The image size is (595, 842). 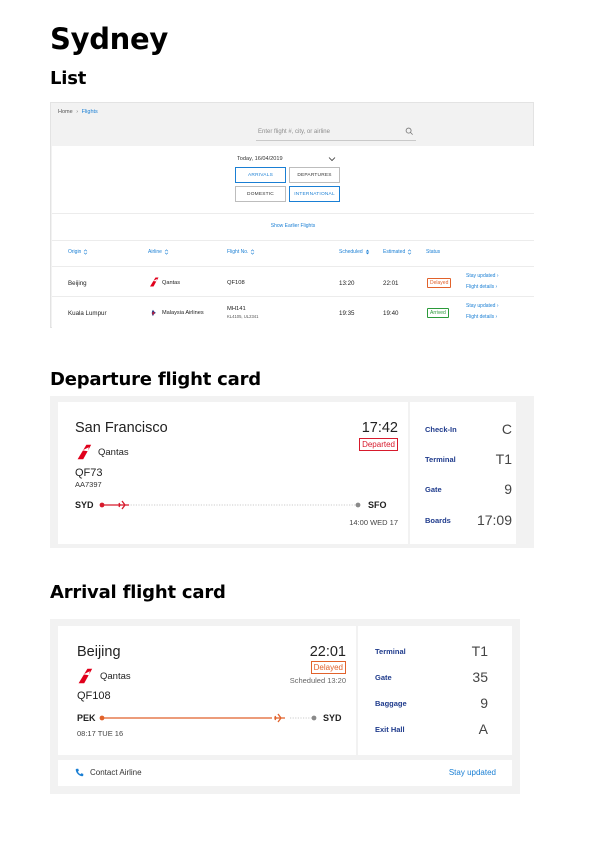 What do you see at coordinates (100, 733) in the screenshot?
I see `departure-timestamp: 08:17 TUE 16` at bounding box center [100, 733].